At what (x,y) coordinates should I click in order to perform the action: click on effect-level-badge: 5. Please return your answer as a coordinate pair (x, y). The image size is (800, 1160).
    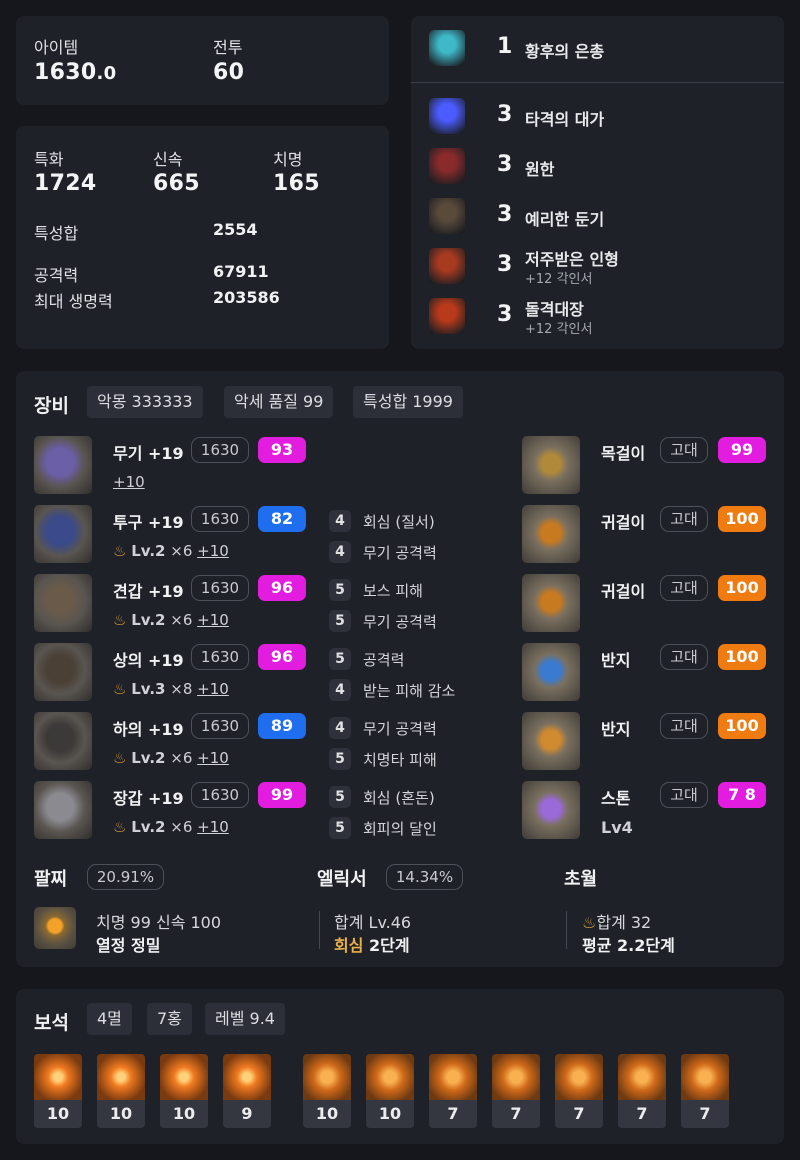
    Looking at the image, I should click on (340, 621).